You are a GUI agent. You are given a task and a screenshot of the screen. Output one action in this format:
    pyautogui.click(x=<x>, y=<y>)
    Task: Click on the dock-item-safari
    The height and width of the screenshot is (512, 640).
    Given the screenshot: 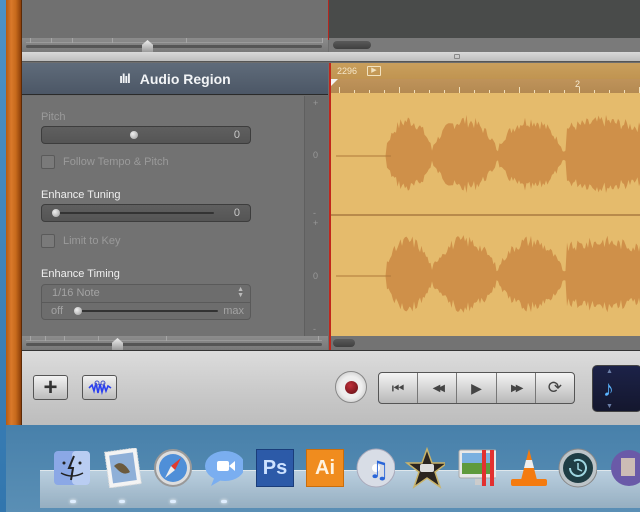 What is the action you would take?
    pyautogui.click(x=173, y=468)
    